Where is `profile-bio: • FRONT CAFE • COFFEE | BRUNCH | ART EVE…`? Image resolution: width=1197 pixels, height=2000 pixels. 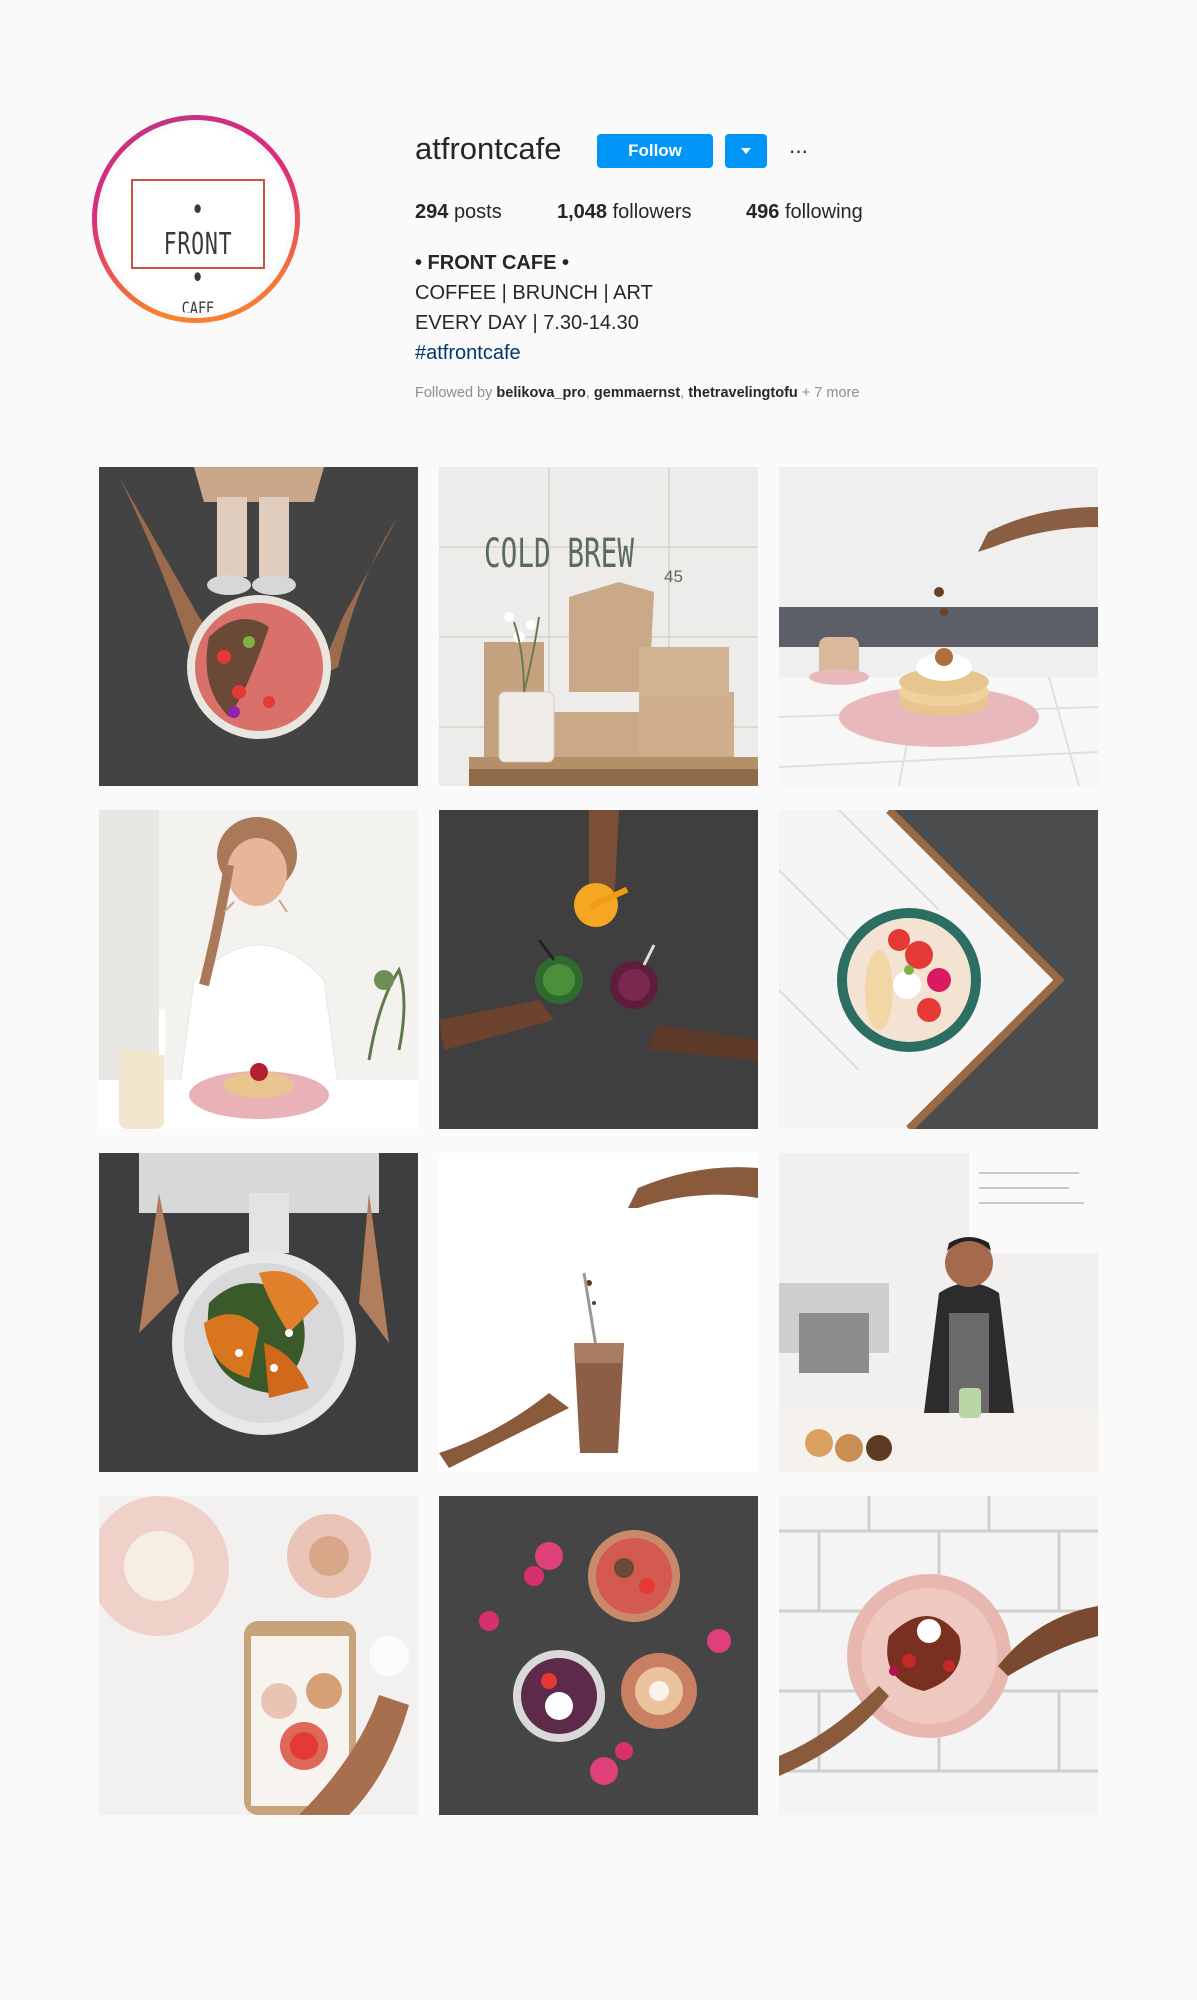
profile-bio: • FRONT CAFE • COFFEE | BRUNCH | ART EVE… is located at coordinates (534, 308).